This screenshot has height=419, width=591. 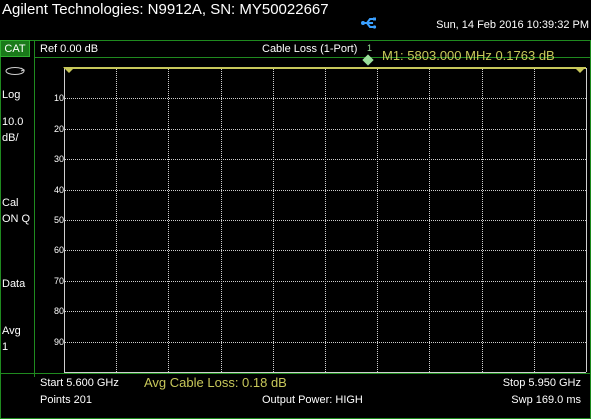 What do you see at coordinates (58, 189) in the screenshot?
I see `y-tick-label: 40` at bounding box center [58, 189].